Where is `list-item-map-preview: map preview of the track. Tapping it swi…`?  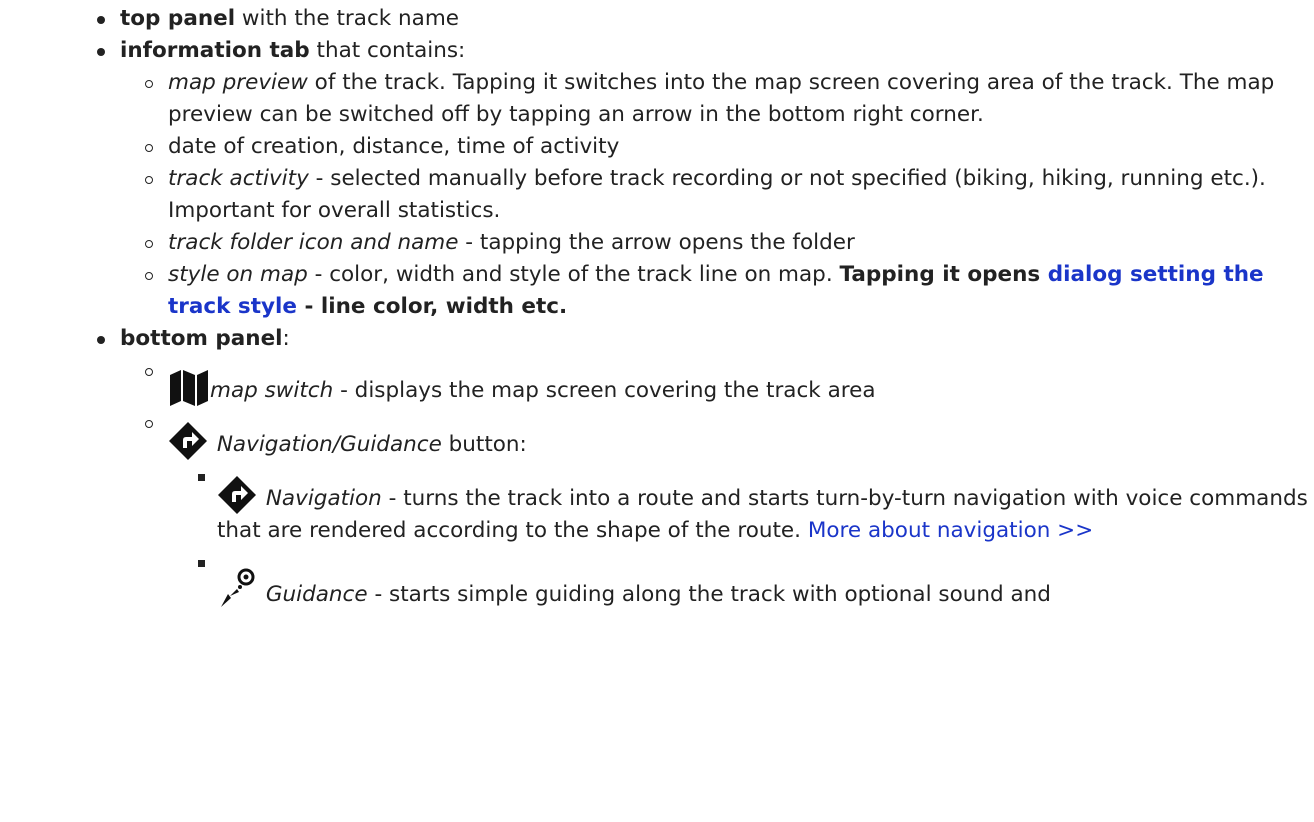
list-item-map-preview: map preview of the track. Tapping it swi… is located at coordinates (657, 99).